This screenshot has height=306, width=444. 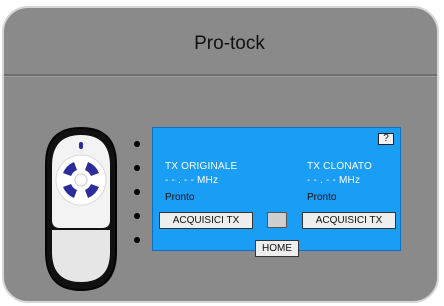 I want to click on original-tx-status: Pronto, so click(x=180, y=197).